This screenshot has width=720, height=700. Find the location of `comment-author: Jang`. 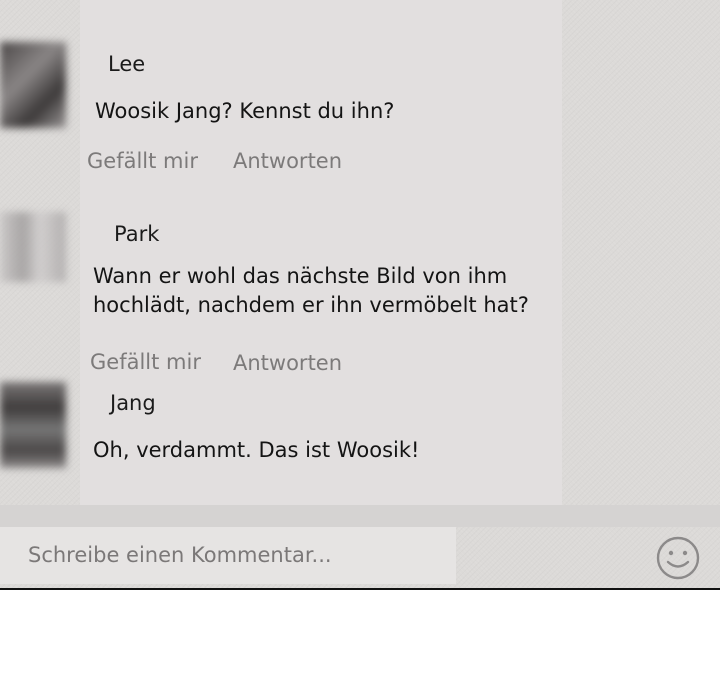

comment-author: Jang is located at coordinates (133, 403).